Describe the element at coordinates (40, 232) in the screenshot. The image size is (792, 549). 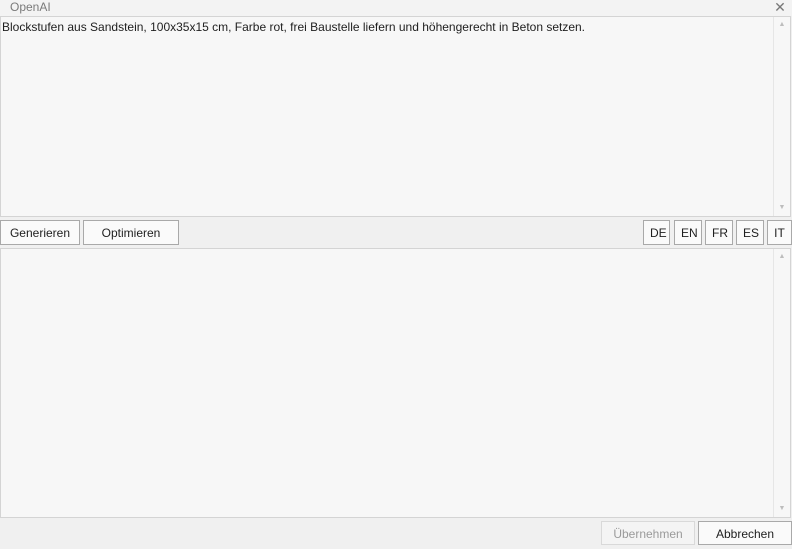
I see `generate-button: Generieren` at that location.